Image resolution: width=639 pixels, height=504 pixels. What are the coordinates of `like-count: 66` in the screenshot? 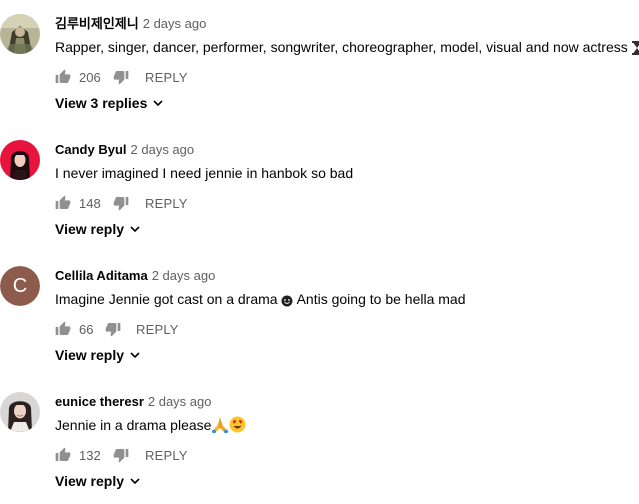 It's located at (86, 329).